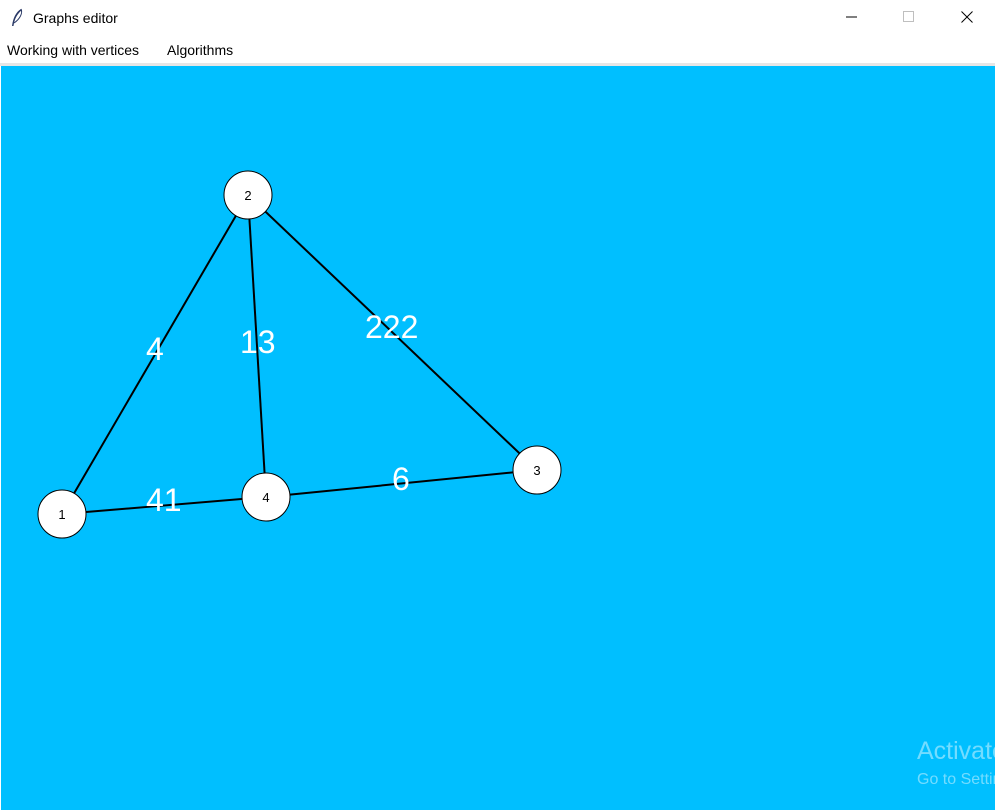 The height and width of the screenshot is (811, 995). What do you see at coordinates (497, 19) in the screenshot?
I see `title-bar: Graphs editor` at bounding box center [497, 19].